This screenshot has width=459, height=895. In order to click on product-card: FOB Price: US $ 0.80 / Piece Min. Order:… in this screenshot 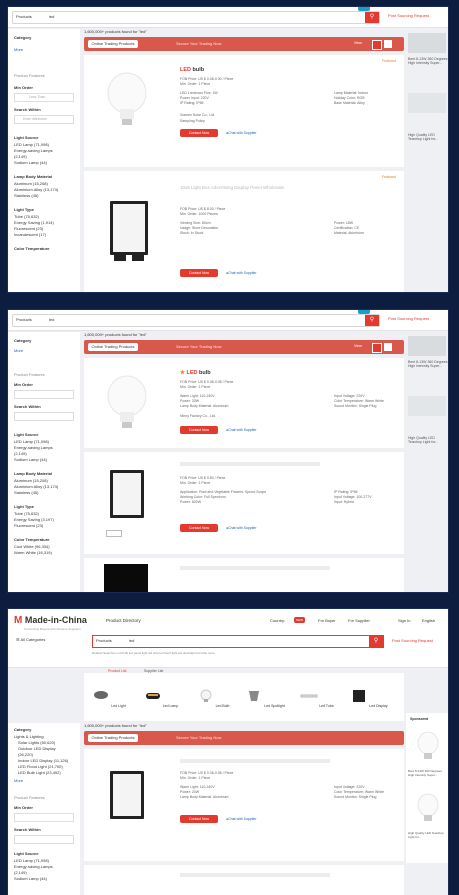, I will do `click(244, 503)`.